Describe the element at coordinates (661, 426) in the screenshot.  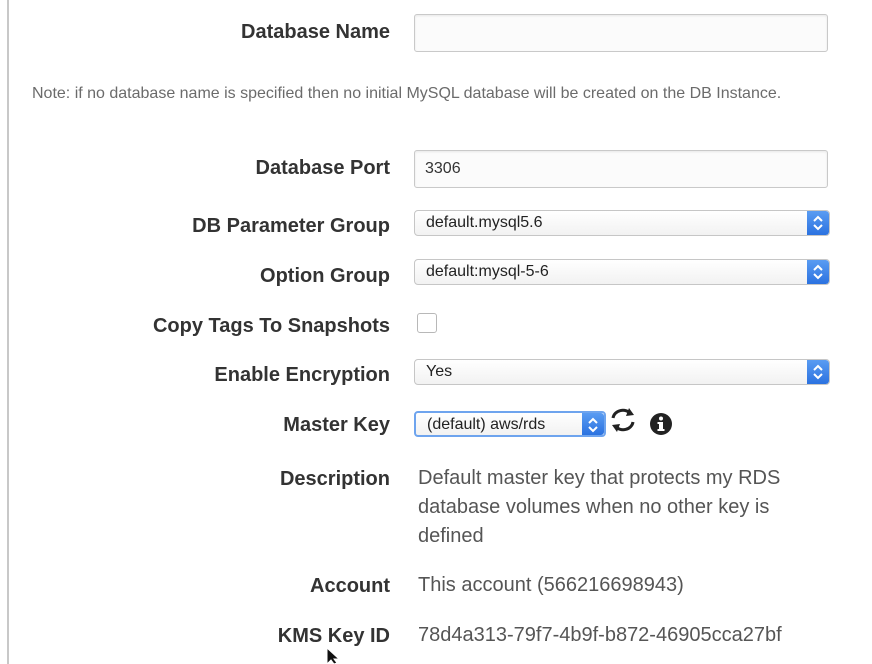
I see `info-icon` at that location.